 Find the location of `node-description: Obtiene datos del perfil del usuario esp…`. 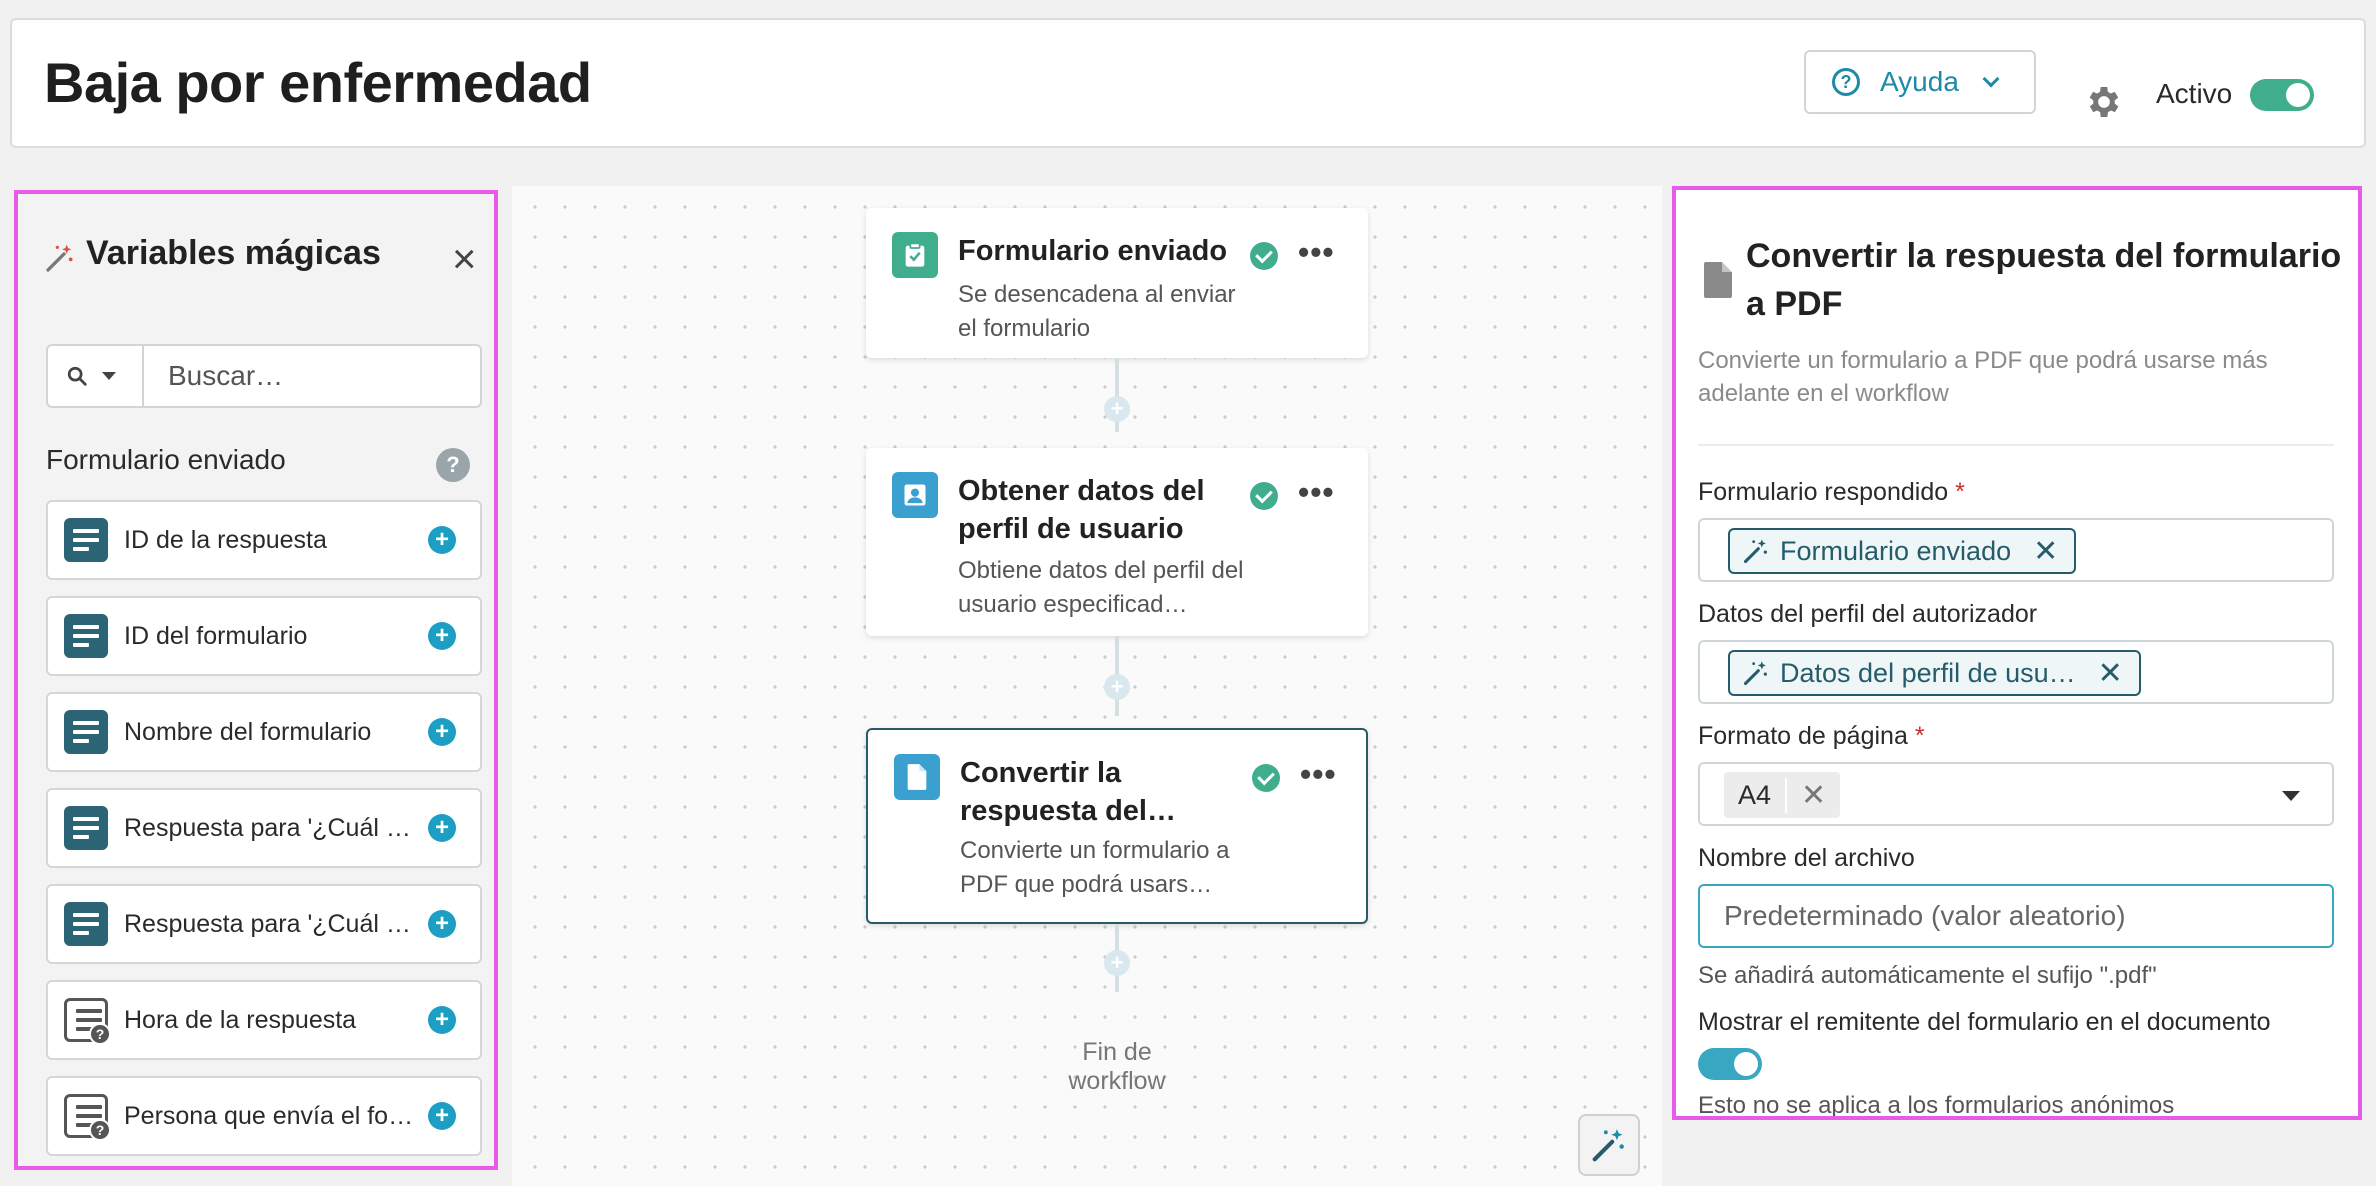

node-description: Obtiene datos del perfil del usuario esp… is located at coordinates (1101, 587).